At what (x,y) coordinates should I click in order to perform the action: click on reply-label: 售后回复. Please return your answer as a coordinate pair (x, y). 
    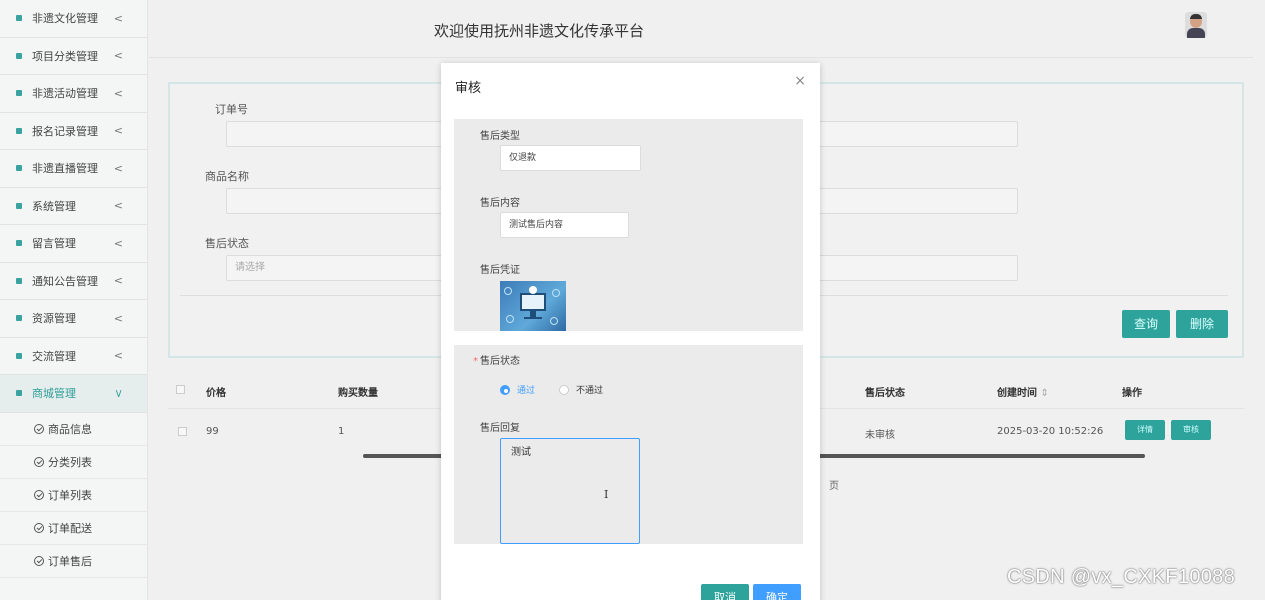
    Looking at the image, I should click on (500, 428).